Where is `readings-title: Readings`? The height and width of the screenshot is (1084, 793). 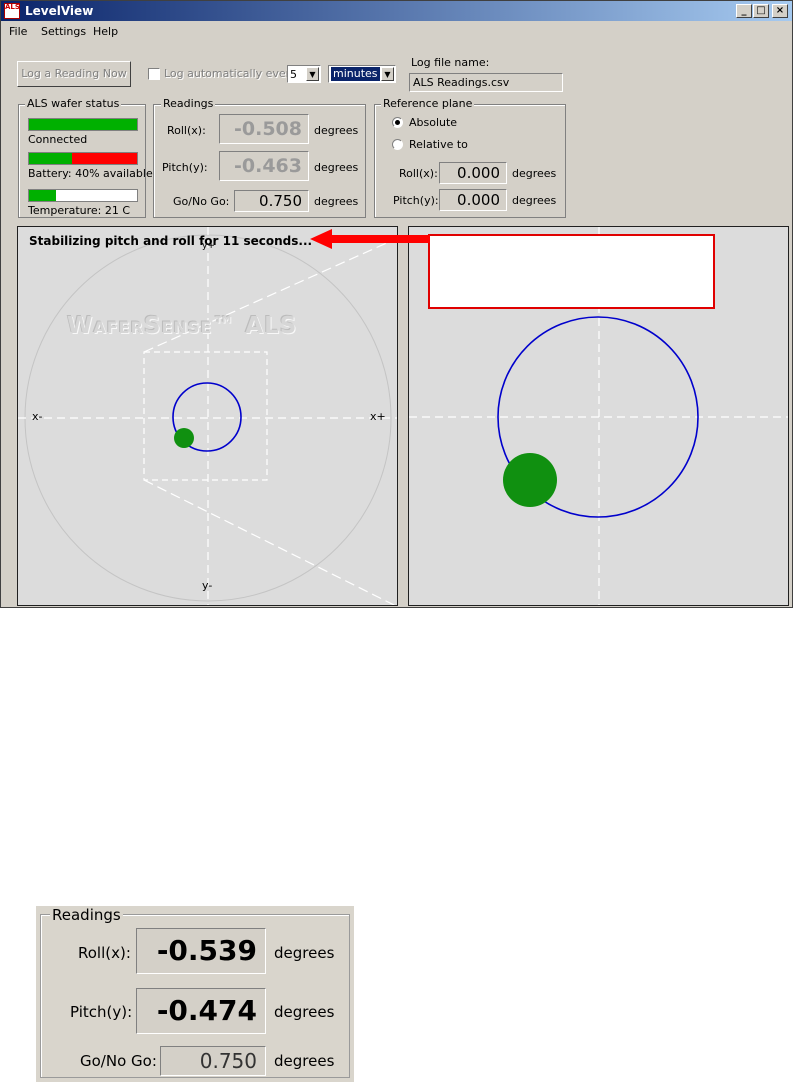 readings-title: Readings is located at coordinates (188, 103).